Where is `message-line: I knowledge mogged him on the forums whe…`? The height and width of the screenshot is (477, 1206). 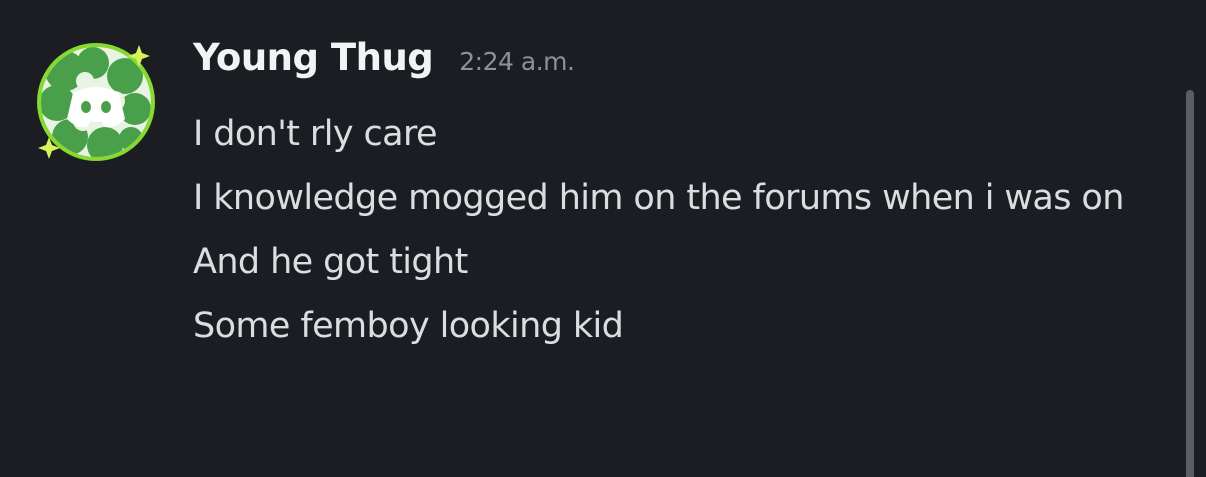
message-line: I knowledge mogged him on the forums whe… is located at coordinates (658, 198).